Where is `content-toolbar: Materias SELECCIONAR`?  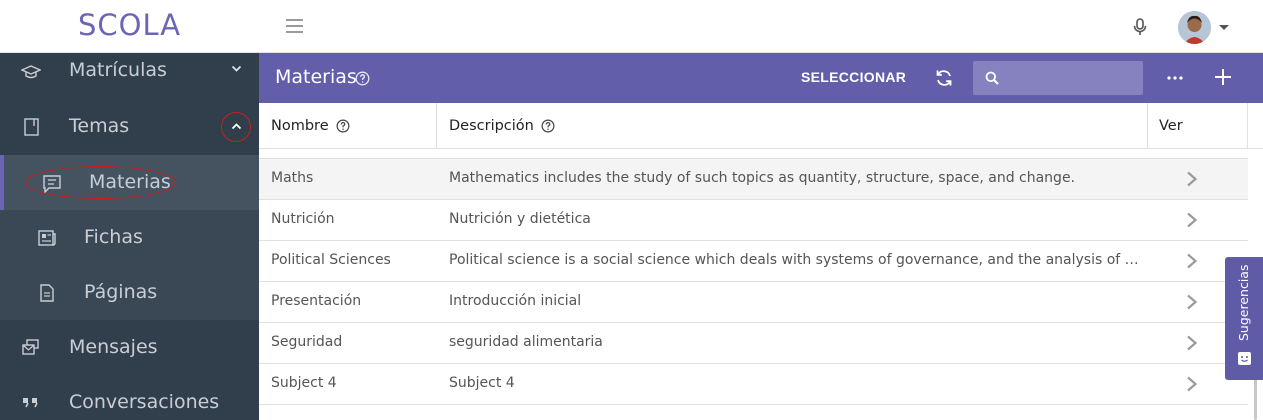 content-toolbar: Materias SELECCIONAR is located at coordinates (761, 78).